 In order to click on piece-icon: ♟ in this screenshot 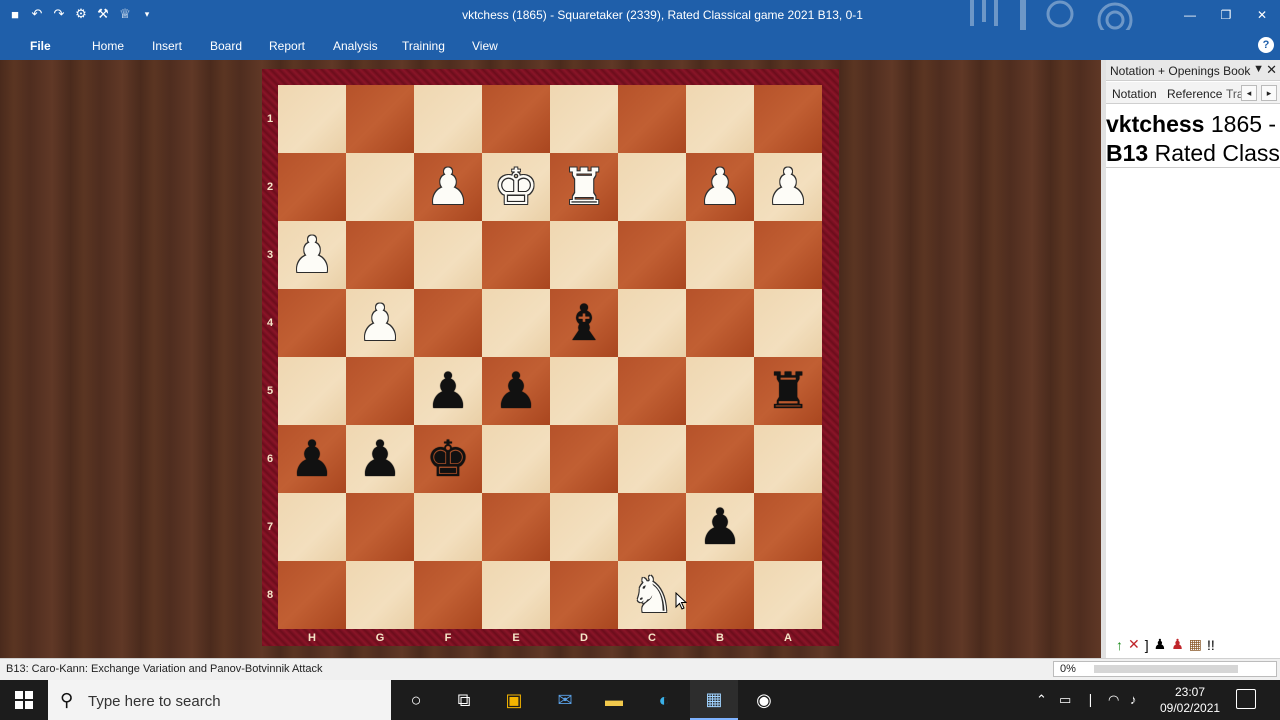, I will do `click(1160, 644)`.